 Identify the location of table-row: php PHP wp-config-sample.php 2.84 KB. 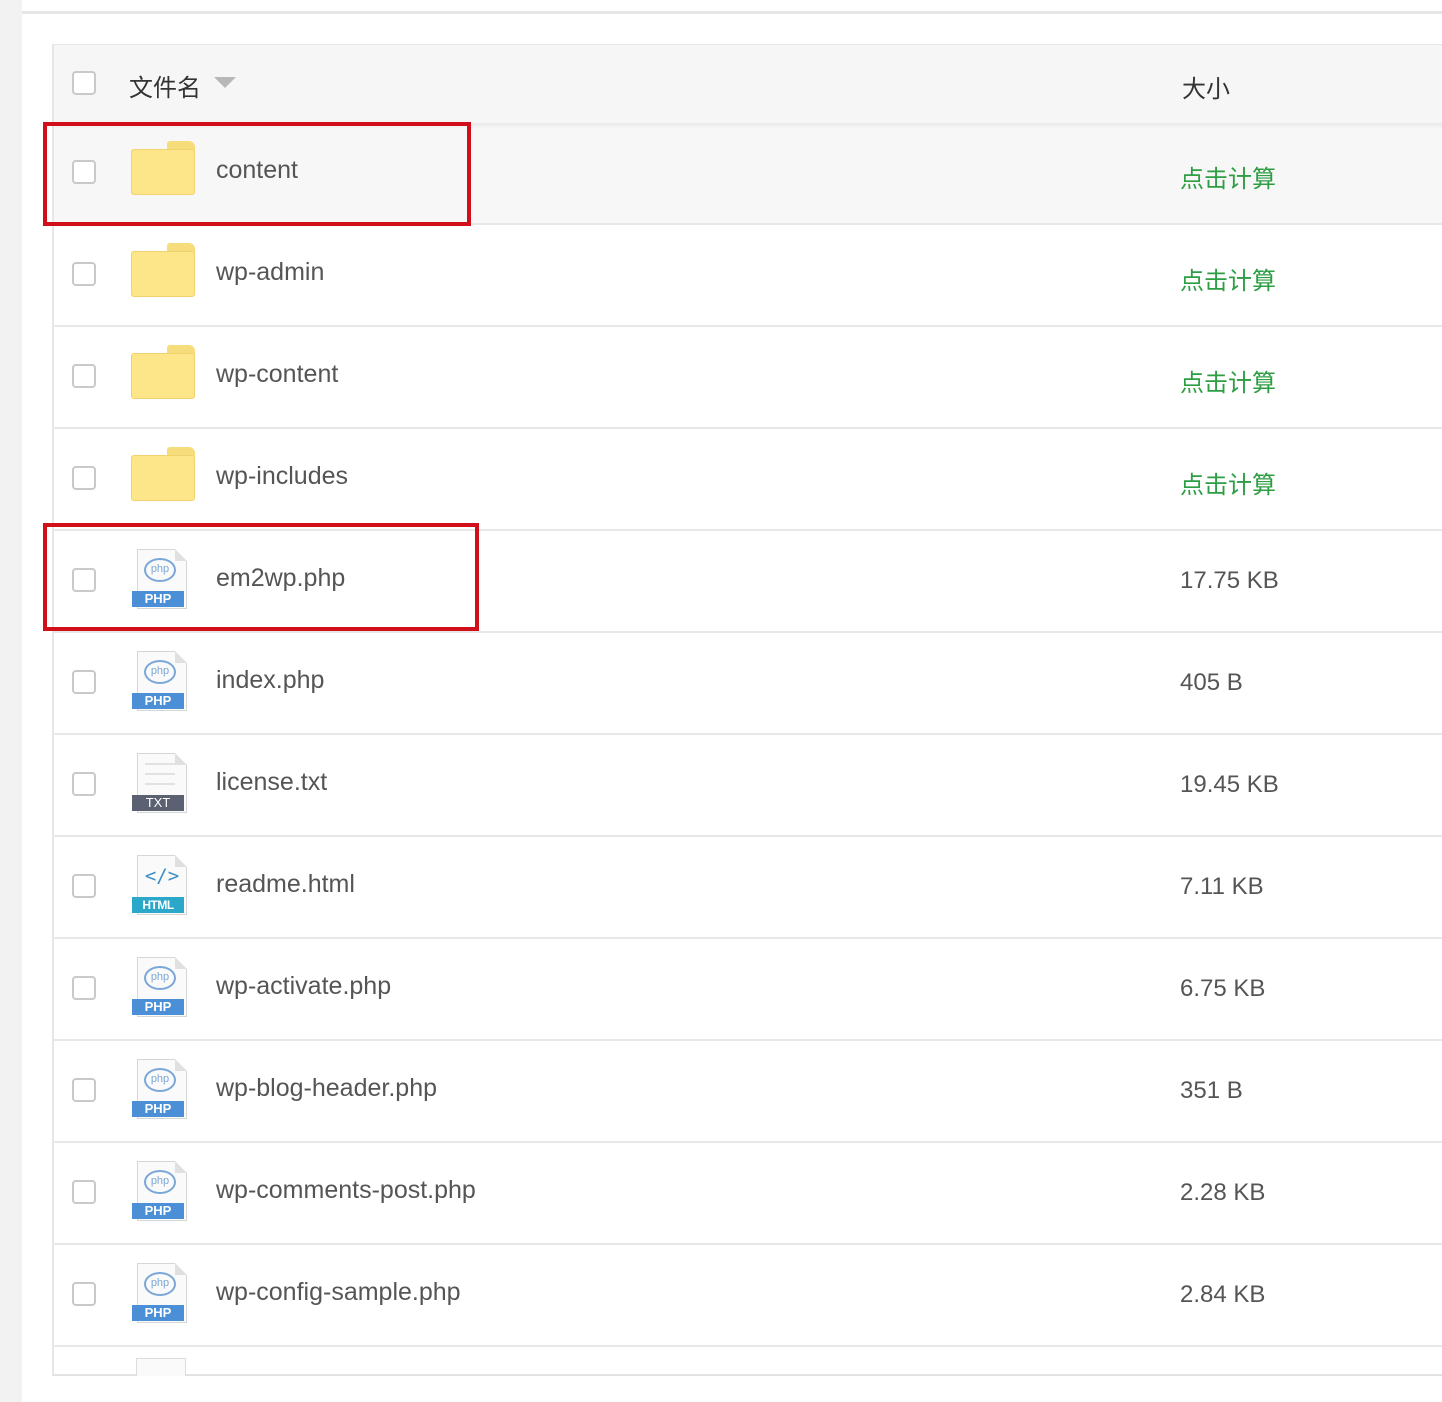
(748, 1296).